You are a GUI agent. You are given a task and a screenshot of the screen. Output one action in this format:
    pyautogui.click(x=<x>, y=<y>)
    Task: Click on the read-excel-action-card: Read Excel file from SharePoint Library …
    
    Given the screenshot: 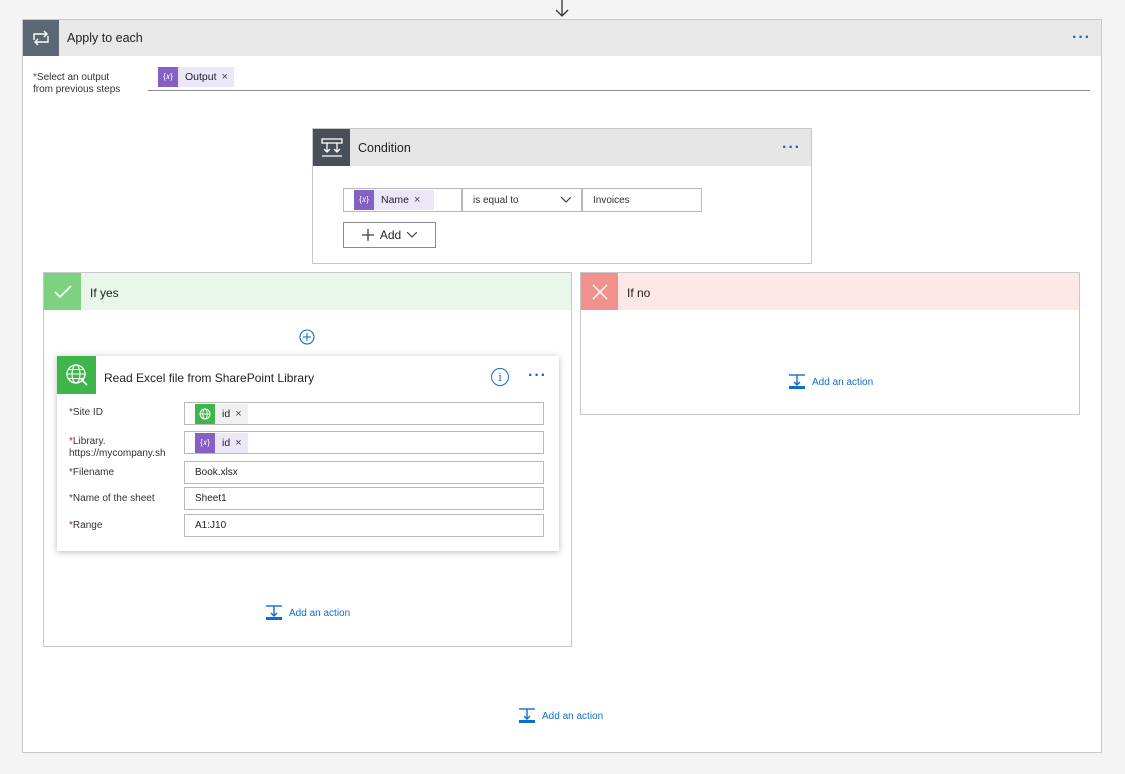 What is the action you would take?
    pyautogui.click(x=308, y=453)
    